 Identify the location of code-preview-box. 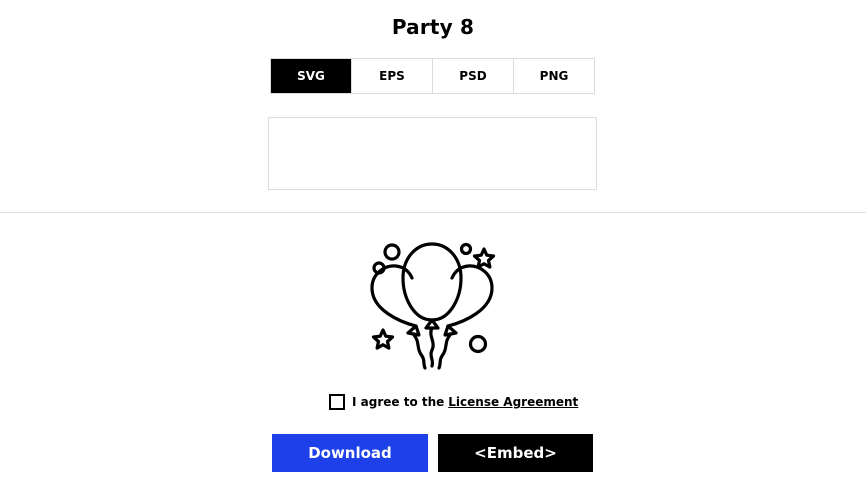
(432, 153).